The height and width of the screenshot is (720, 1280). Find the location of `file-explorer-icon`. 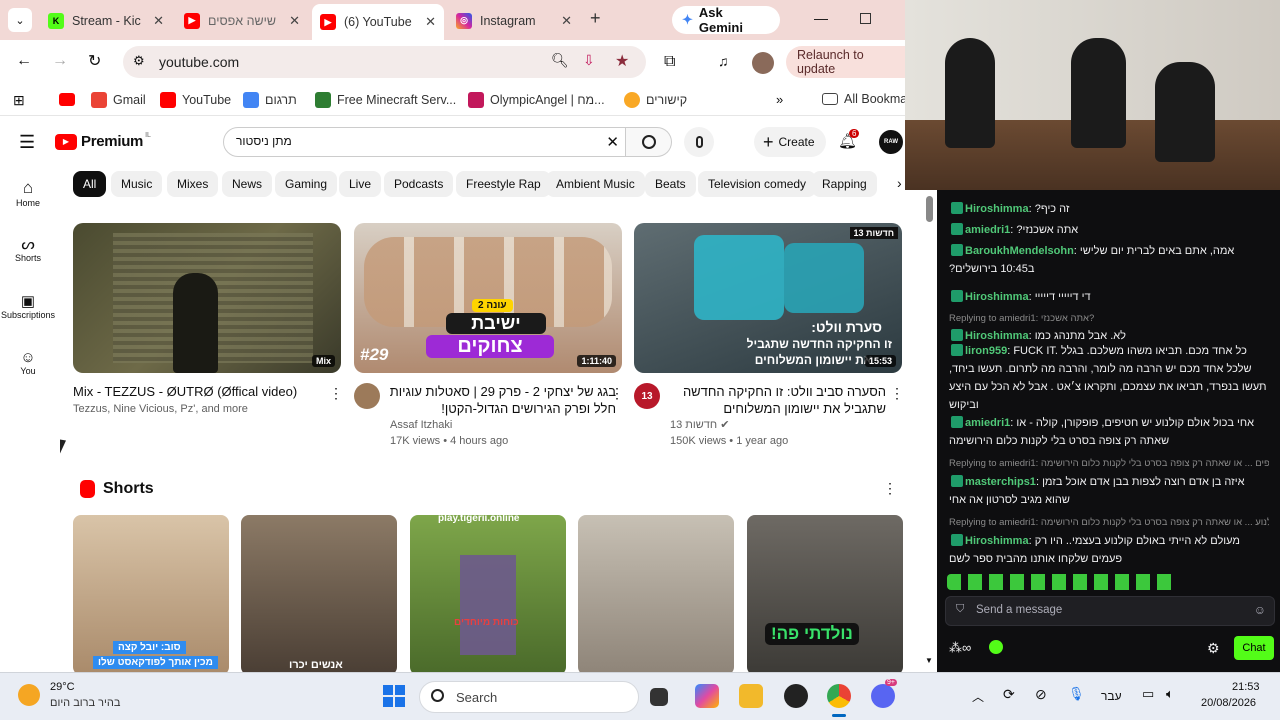

file-explorer-icon is located at coordinates (751, 696).